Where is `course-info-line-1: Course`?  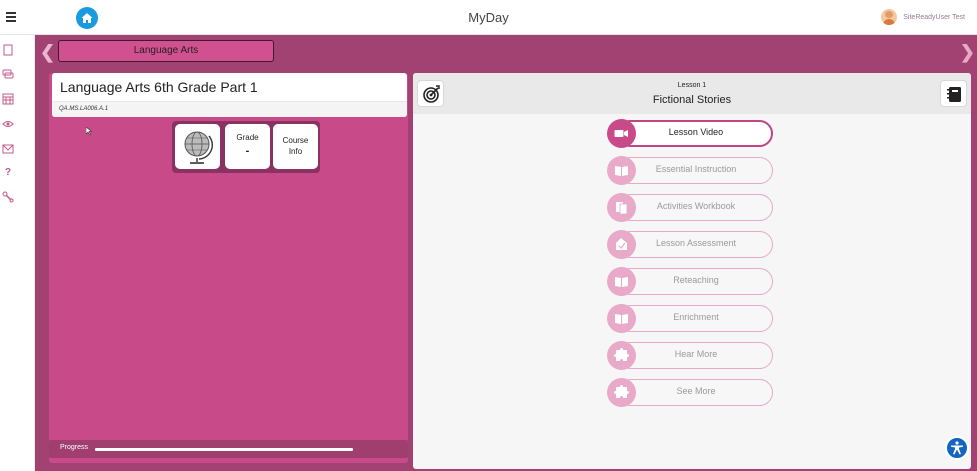
course-info-line-1: Course is located at coordinates (295, 140).